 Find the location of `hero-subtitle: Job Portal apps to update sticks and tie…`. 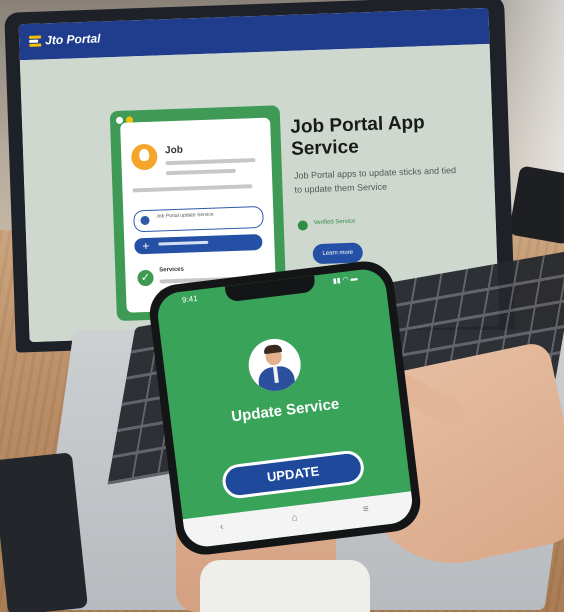

hero-subtitle: Job Portal apps to update sticks and tie… is located at coordinates (375, 180).